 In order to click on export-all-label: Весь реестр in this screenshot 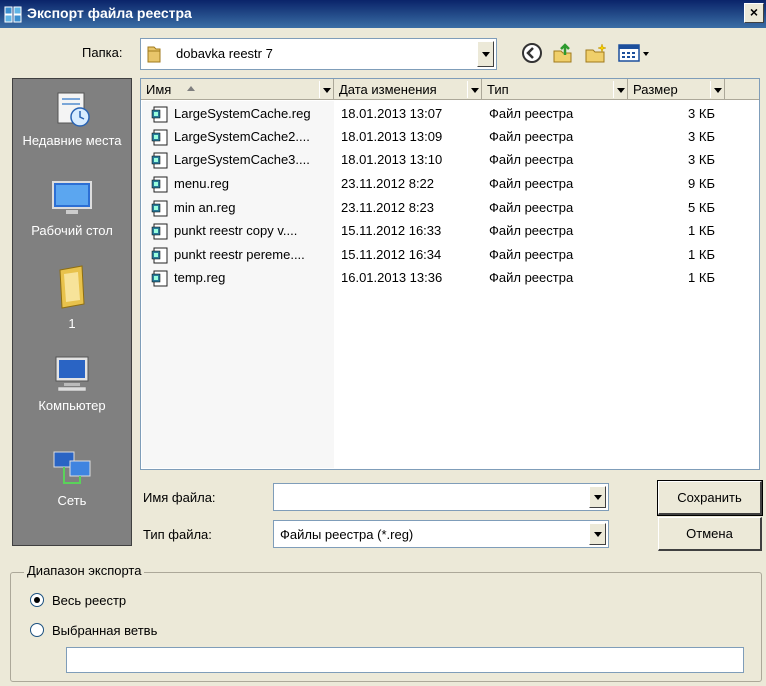, I will do `click(89, 600)`.